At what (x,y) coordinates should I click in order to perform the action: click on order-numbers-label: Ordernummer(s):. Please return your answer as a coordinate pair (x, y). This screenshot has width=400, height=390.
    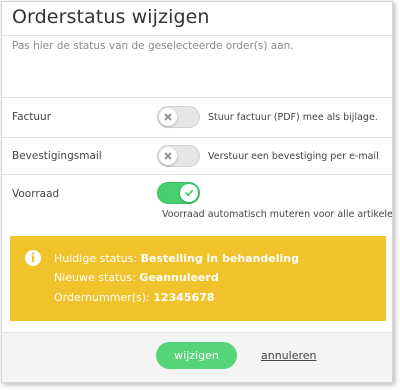
    Looking at the image, I should click on (102, 297).